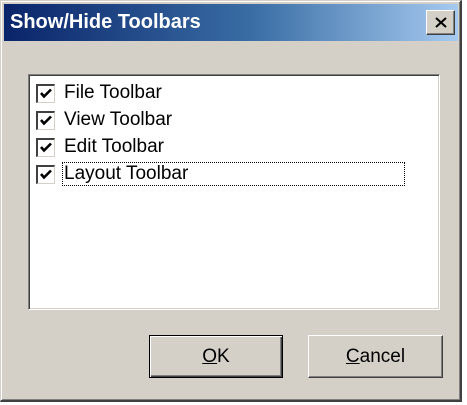  Describe the element at coordinates (231, 22) in the screenshot. I see `title-bar: Show/Hide Toolbars` at that location.